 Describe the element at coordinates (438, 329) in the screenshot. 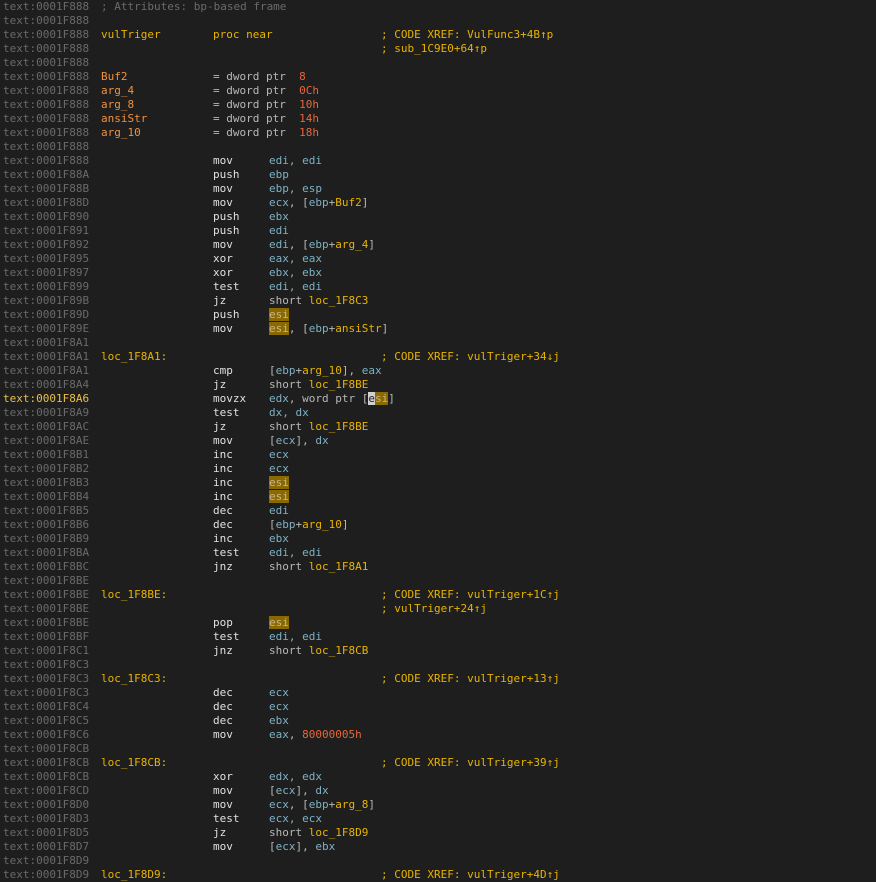

I see `instruction-line: text:0001F89E mov esi, [ebp+ansiStr]` at that location.